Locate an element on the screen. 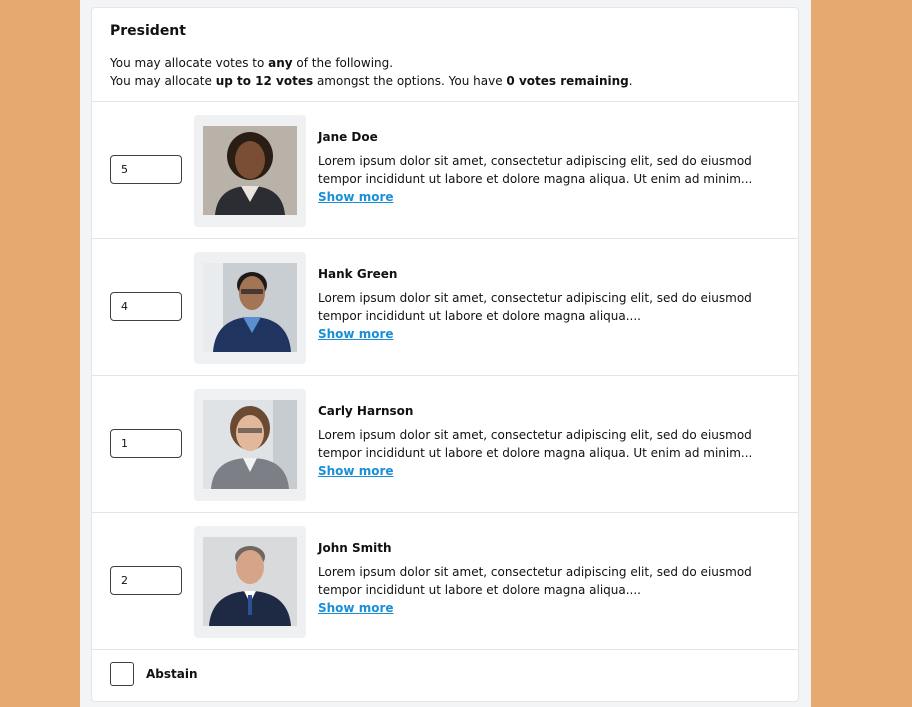 Image resolution: width=912 pixels, height=707 pixels. instruction-text: You may allocate votes to is located at coordinates (189, 63).